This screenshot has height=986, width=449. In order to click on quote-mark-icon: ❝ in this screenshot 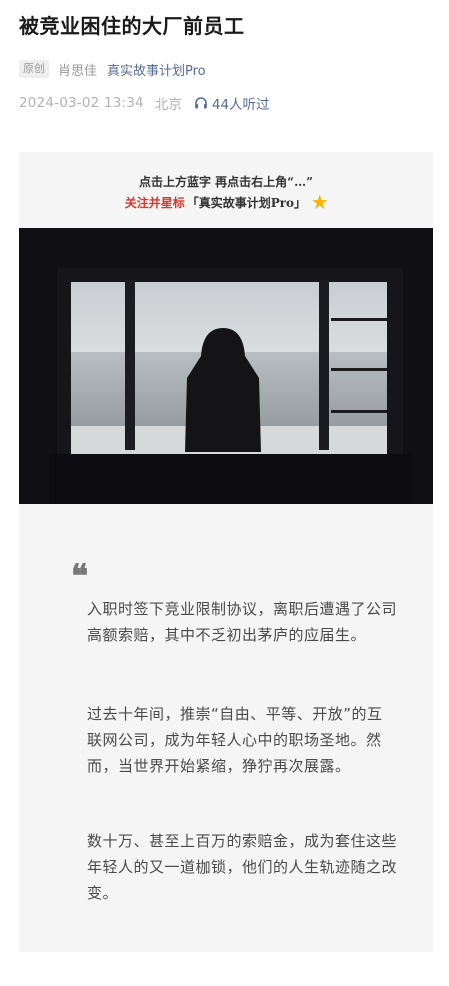, I will do `click(79, 576)`.